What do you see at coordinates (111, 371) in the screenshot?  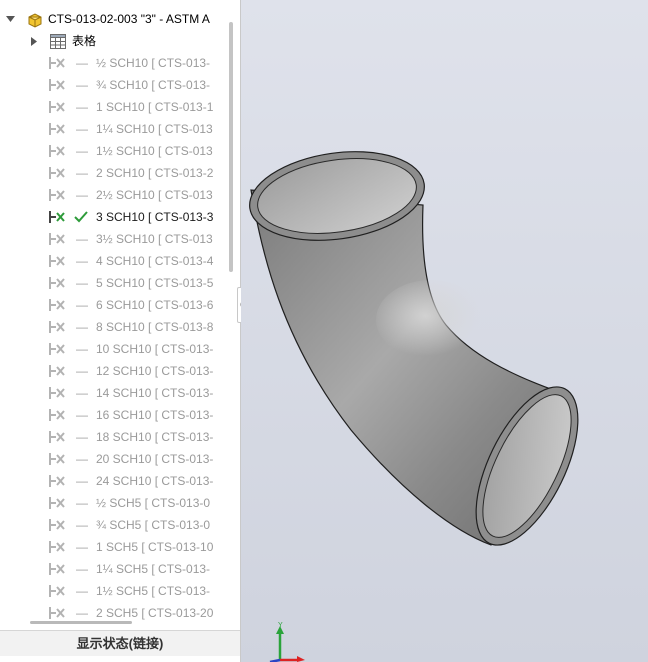 I see `config-item: — 12 SCH10 [ CTS-013-` at bounding box center [111, 371].